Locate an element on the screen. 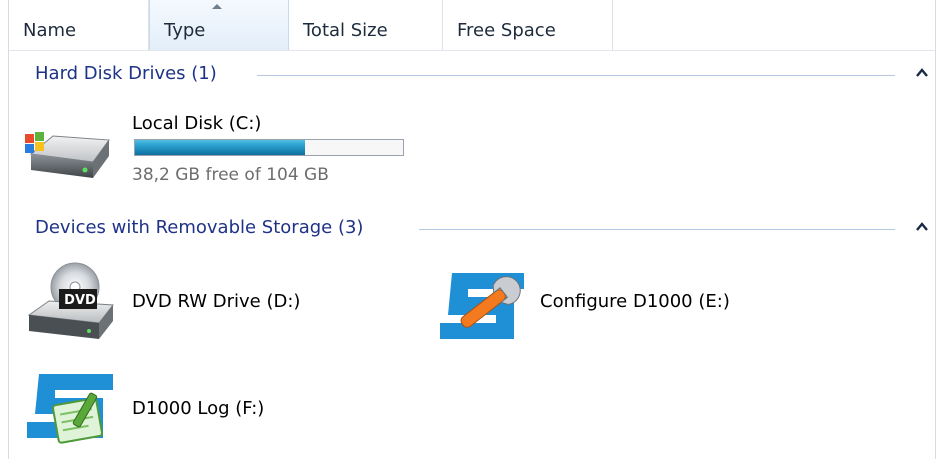 The image size is (938, 459). drive-item-d1000-log-f: D1000 Log (F:) is located at coordinates (209, 408).